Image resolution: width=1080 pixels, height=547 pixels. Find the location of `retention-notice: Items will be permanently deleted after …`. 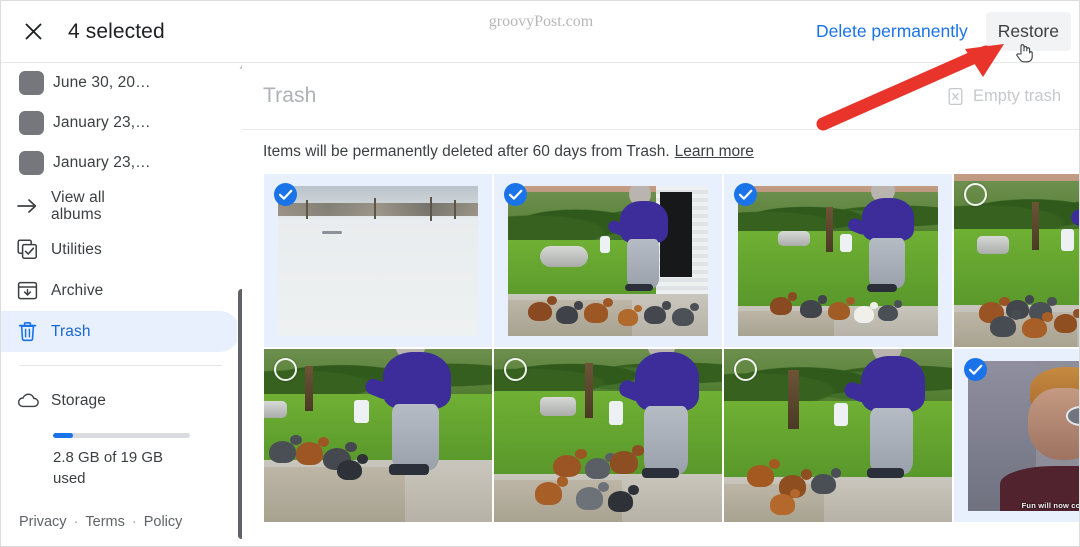

retention-notice: Items will be permanently deleted after … is located at coordinates (660, 152).